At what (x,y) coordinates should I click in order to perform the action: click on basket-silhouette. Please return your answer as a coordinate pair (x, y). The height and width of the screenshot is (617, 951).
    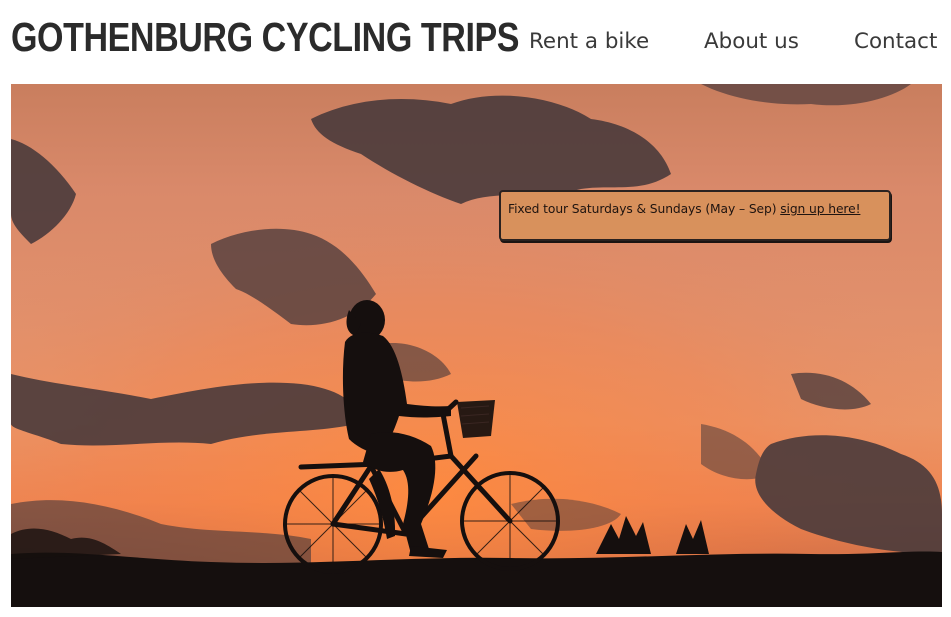
    Looking at the image, I should click on (476, 419).